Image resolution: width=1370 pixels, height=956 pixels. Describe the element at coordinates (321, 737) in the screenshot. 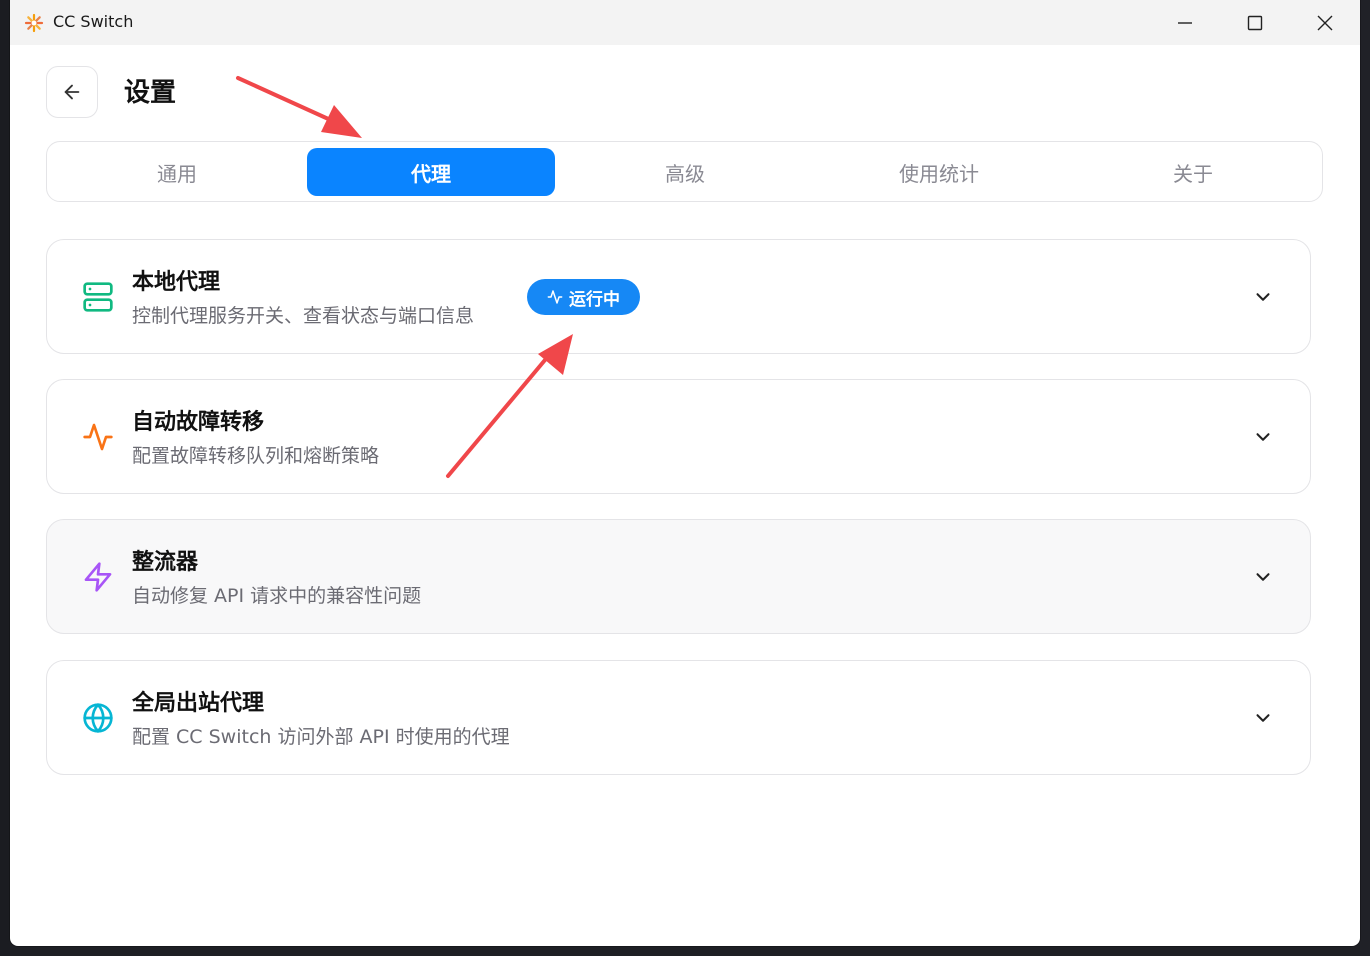

I see `section-description: 配置 CC Switch 访问外部 API 时使用的代理` at that location.